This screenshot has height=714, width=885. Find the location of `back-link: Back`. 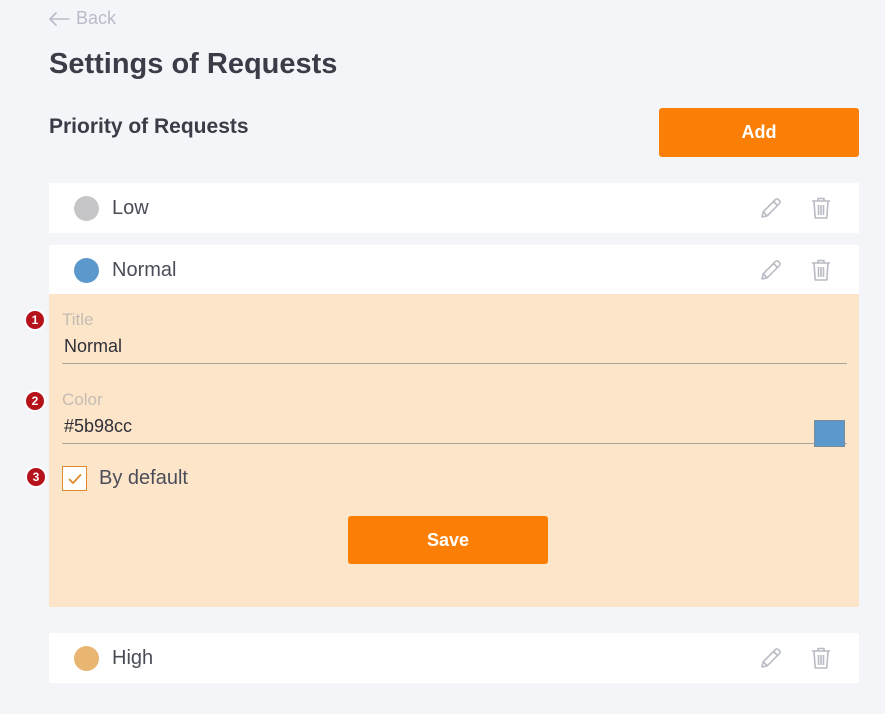

back-link: Back is located at coordinates (82, 18).